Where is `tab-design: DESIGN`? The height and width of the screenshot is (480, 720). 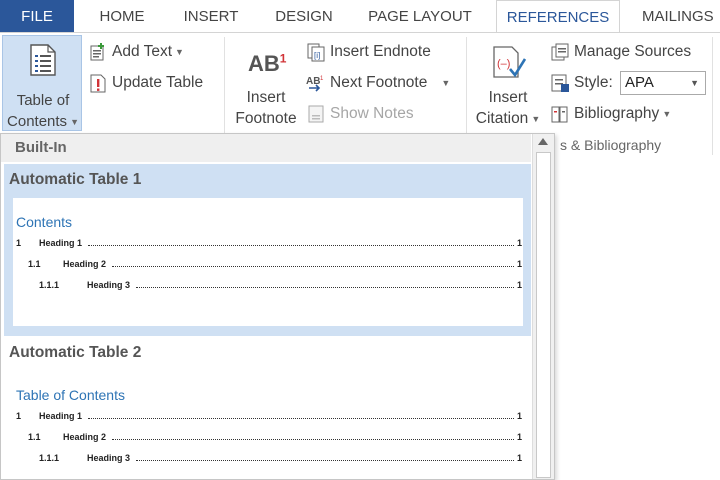 tab-design: DESIGN is located at coordinates (304, 16).